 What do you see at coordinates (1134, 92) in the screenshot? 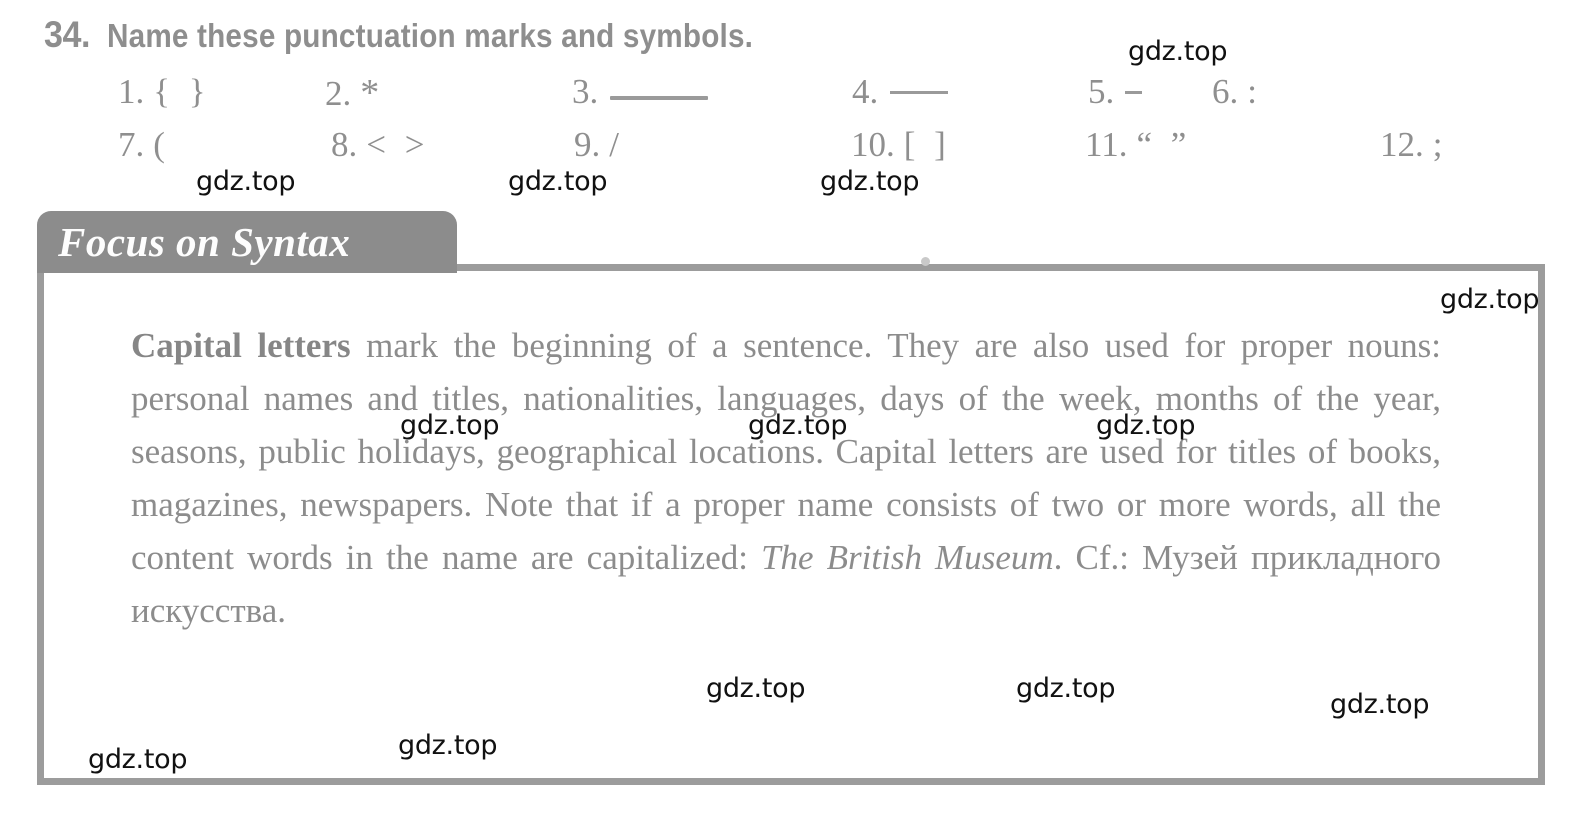
I see `hyphen-icon` at bounding box center [1134, 92].